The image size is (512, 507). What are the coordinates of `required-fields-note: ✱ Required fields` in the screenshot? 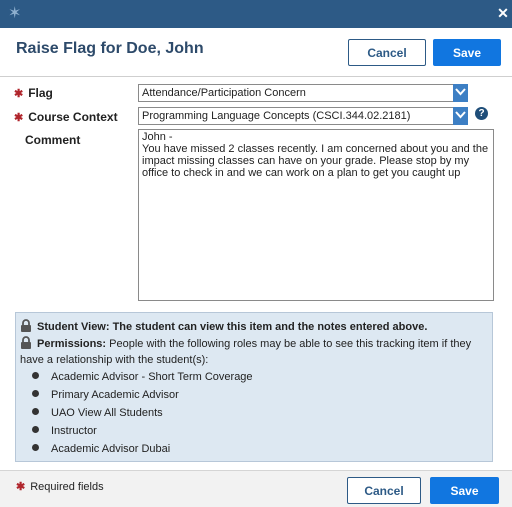 It's located at (60, 486).